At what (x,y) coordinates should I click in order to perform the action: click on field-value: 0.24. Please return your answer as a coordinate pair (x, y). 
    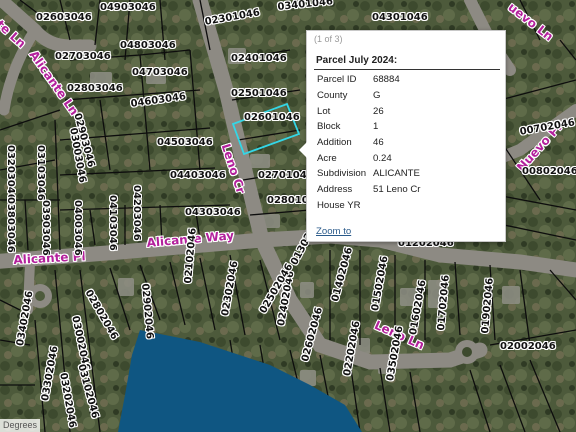
    Looking at the image, I should click on (382, 158).